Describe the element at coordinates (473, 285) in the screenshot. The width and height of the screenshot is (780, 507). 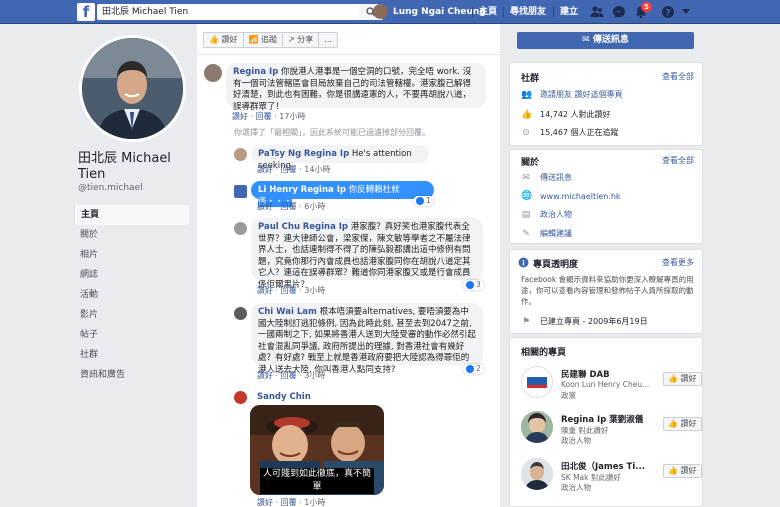
I see `reaction-count: 3` at that location.